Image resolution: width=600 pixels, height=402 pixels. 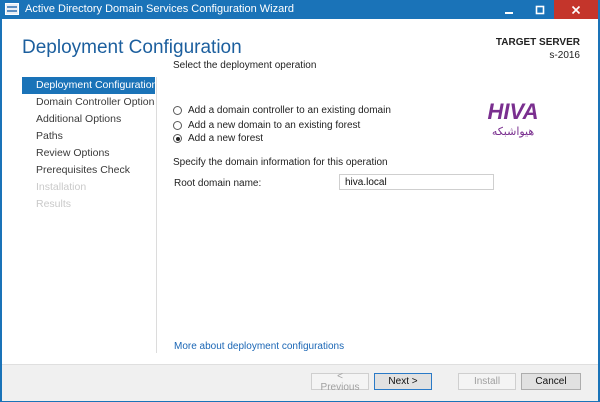 I want to click on close-button, so click(x=576, y=9).